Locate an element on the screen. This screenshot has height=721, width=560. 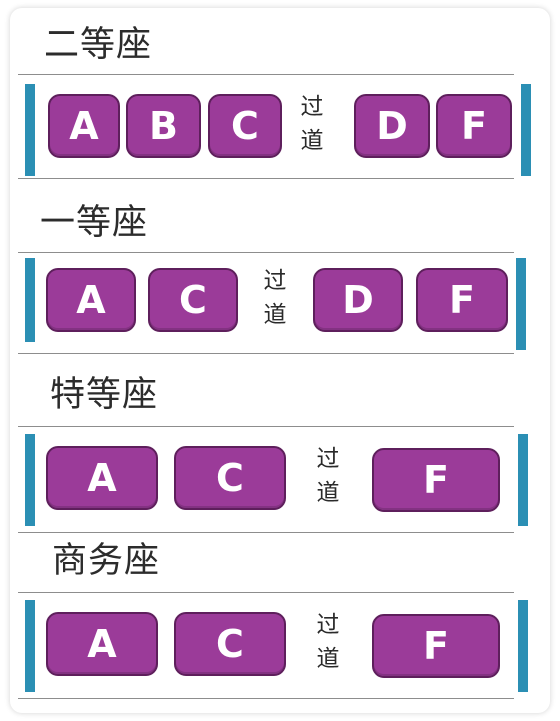
section-title: 一等座 is located at coordinates (94, 223).